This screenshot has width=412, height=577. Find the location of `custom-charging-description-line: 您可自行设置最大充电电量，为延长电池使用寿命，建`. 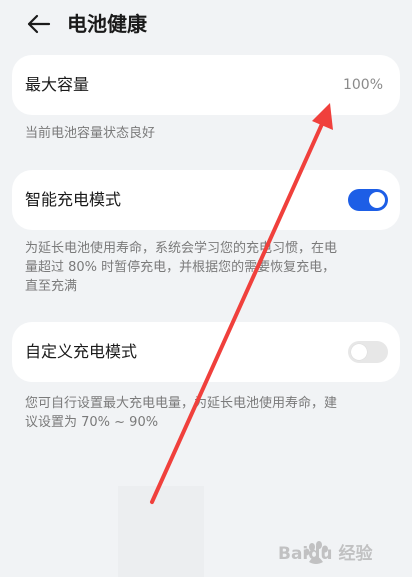

custom-charging-description-line: 您可自行设置最大充电电量，为延长电池使用寿命，建 is located at coordinates (181, 403).